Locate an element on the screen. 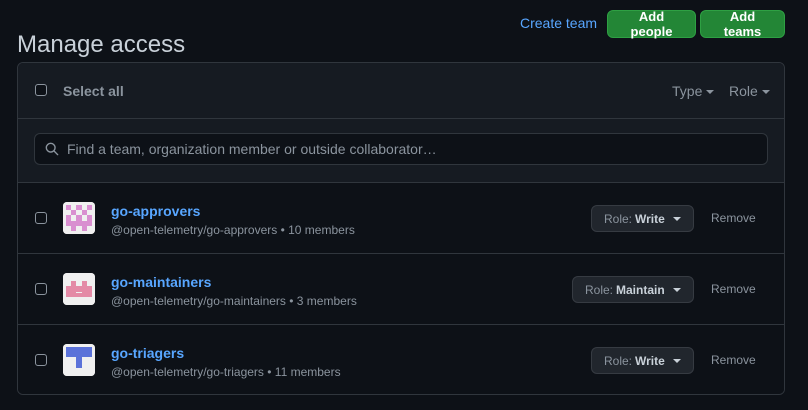  page-title: Manage access is located at coordinates (101, 45).